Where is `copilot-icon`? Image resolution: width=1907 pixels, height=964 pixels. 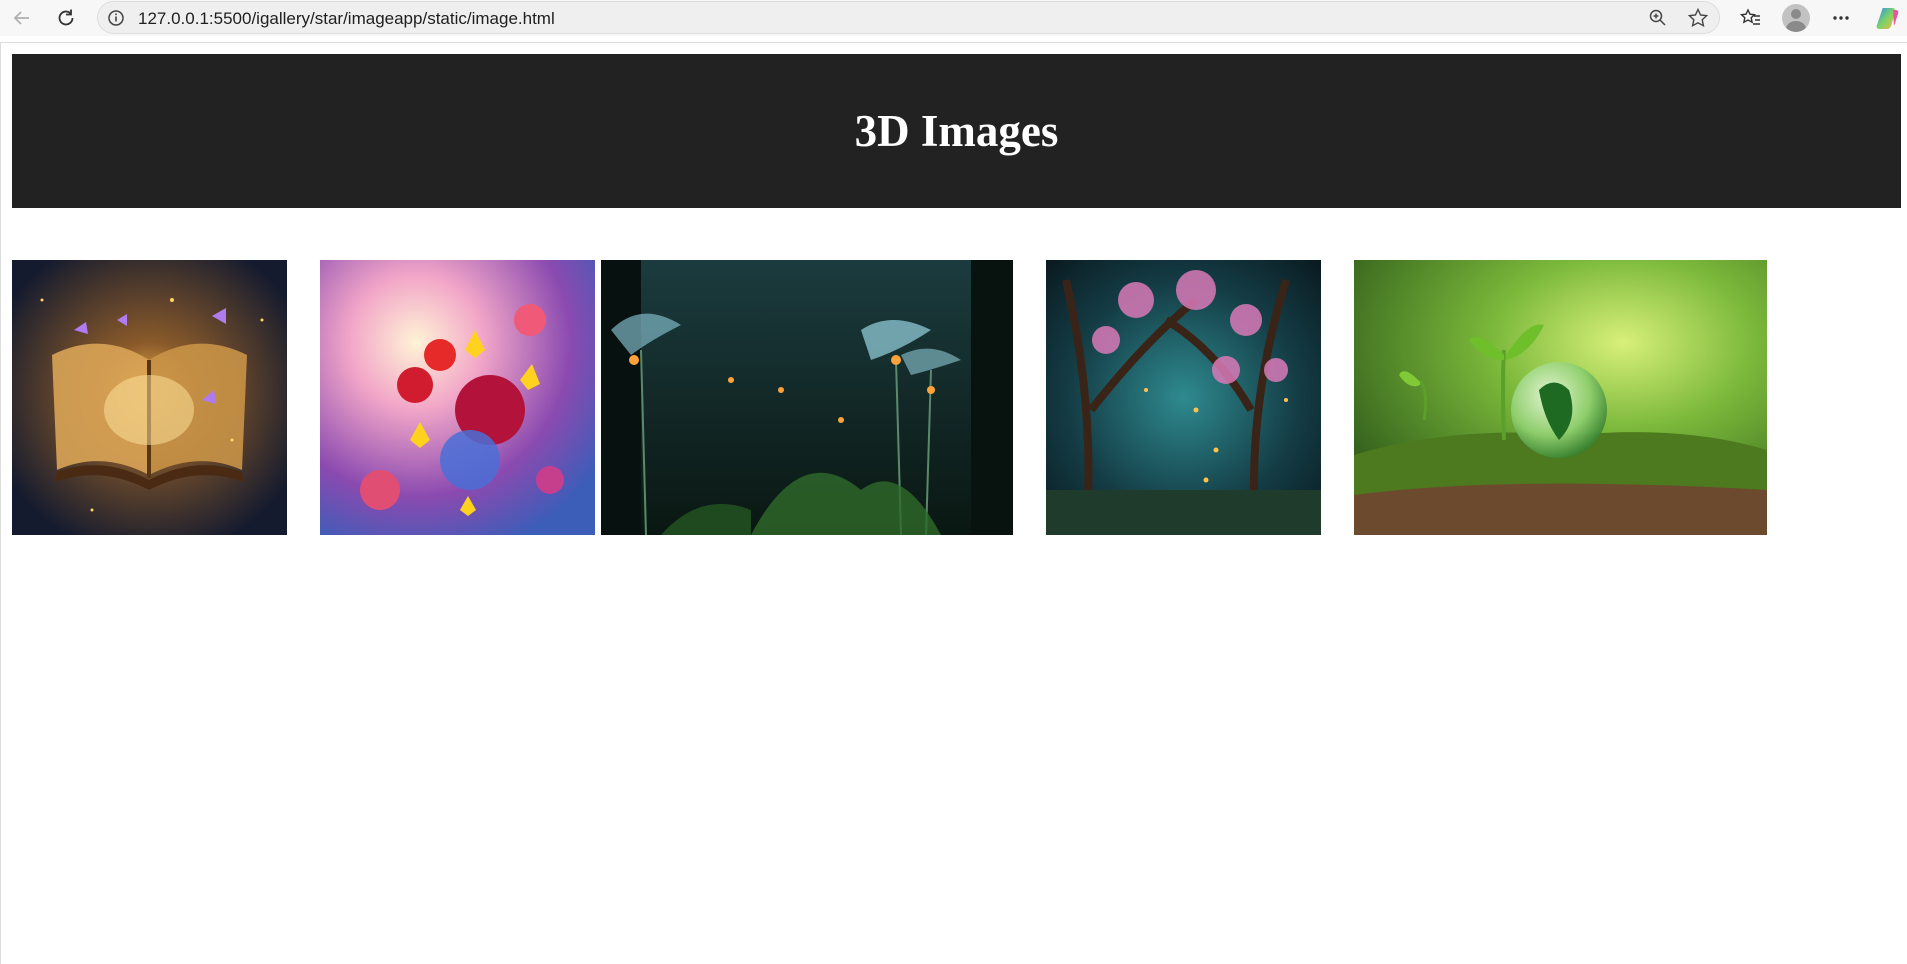
copilot-icon is located at coordinates (1888, 18).